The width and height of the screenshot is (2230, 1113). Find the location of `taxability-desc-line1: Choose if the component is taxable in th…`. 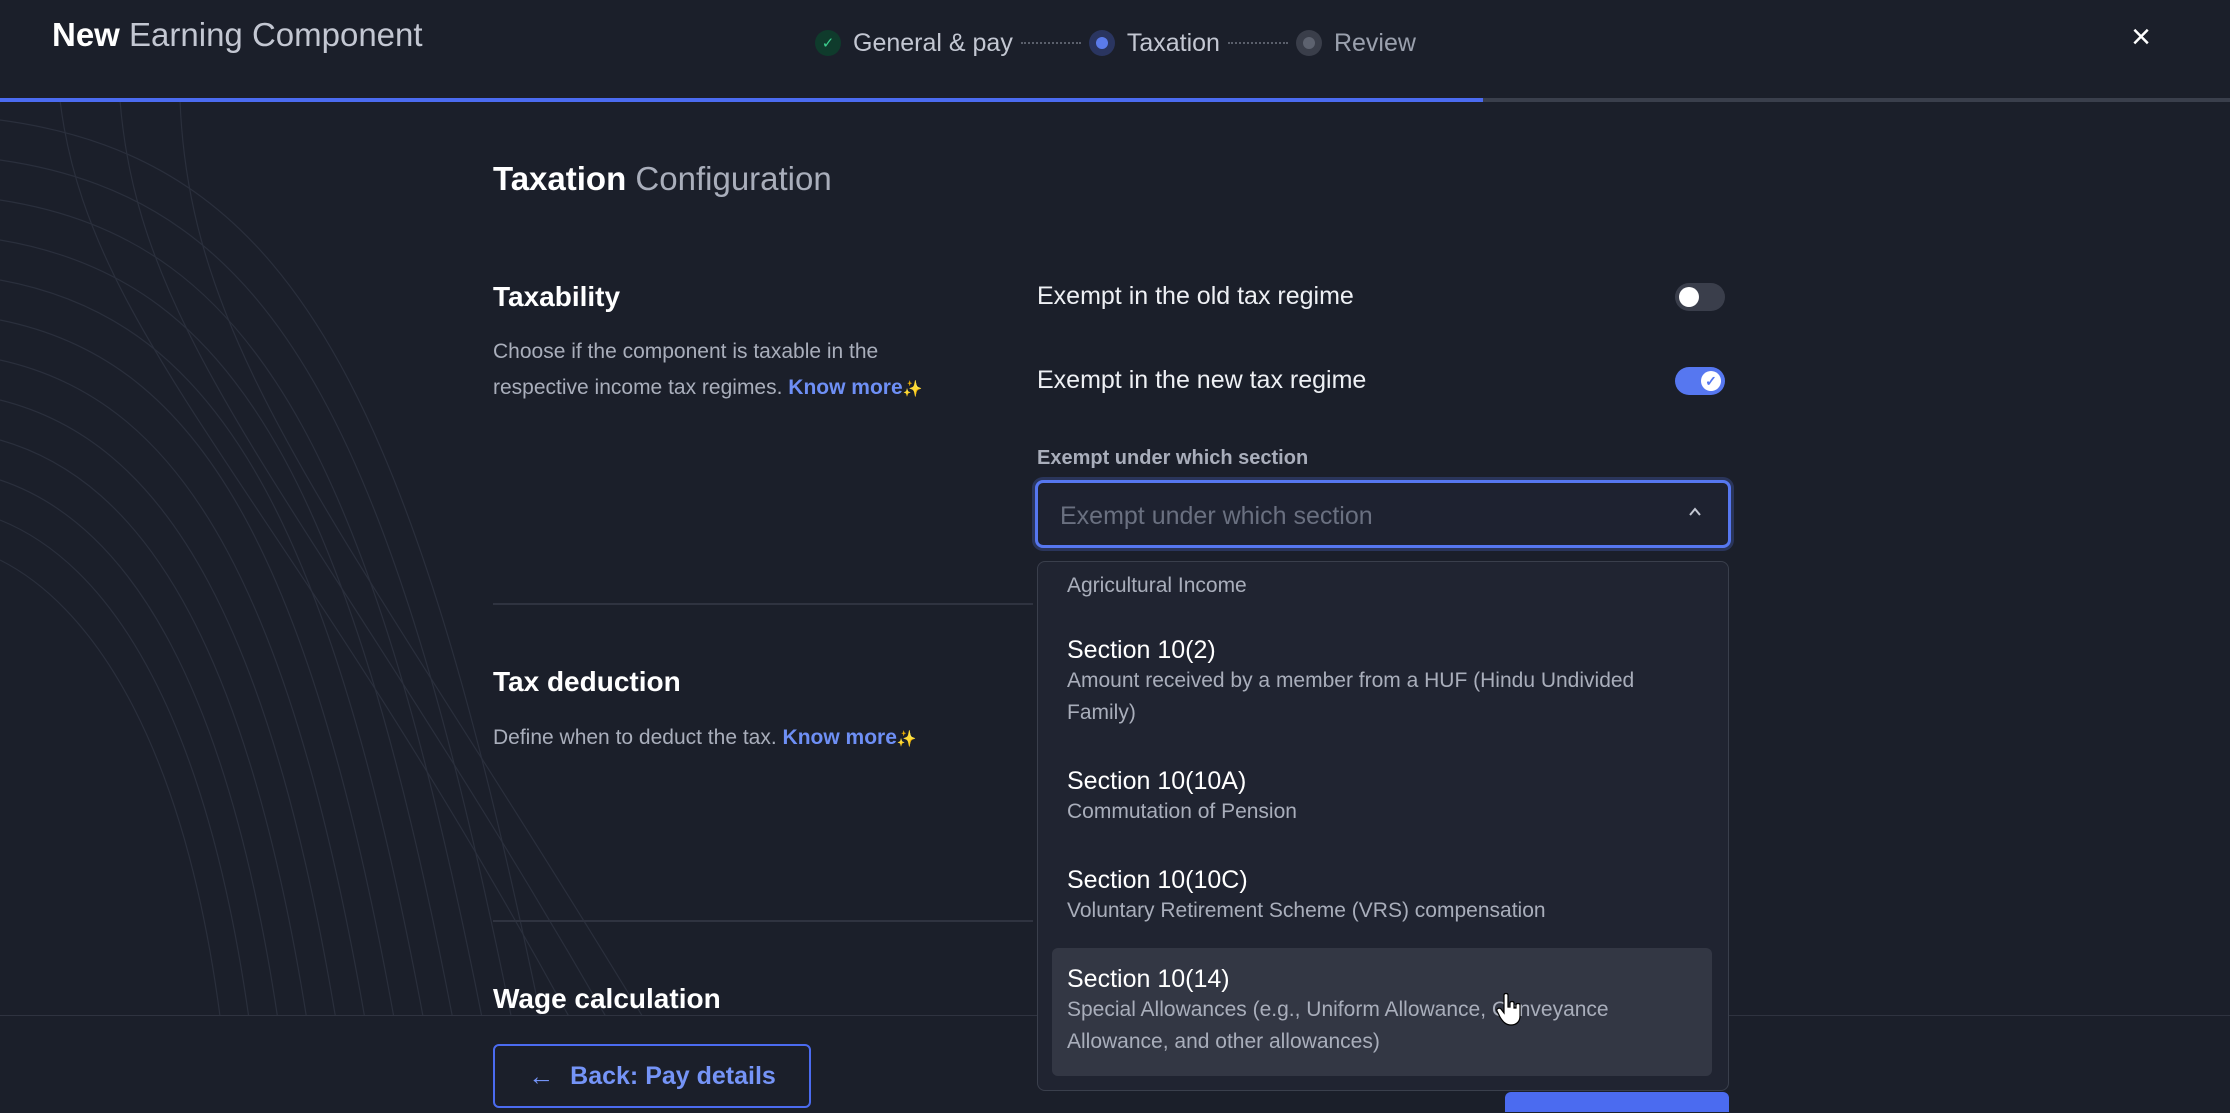

taxability-desc-line1: Choose if the component is taxable in th… is located at coordinates (686, 351).